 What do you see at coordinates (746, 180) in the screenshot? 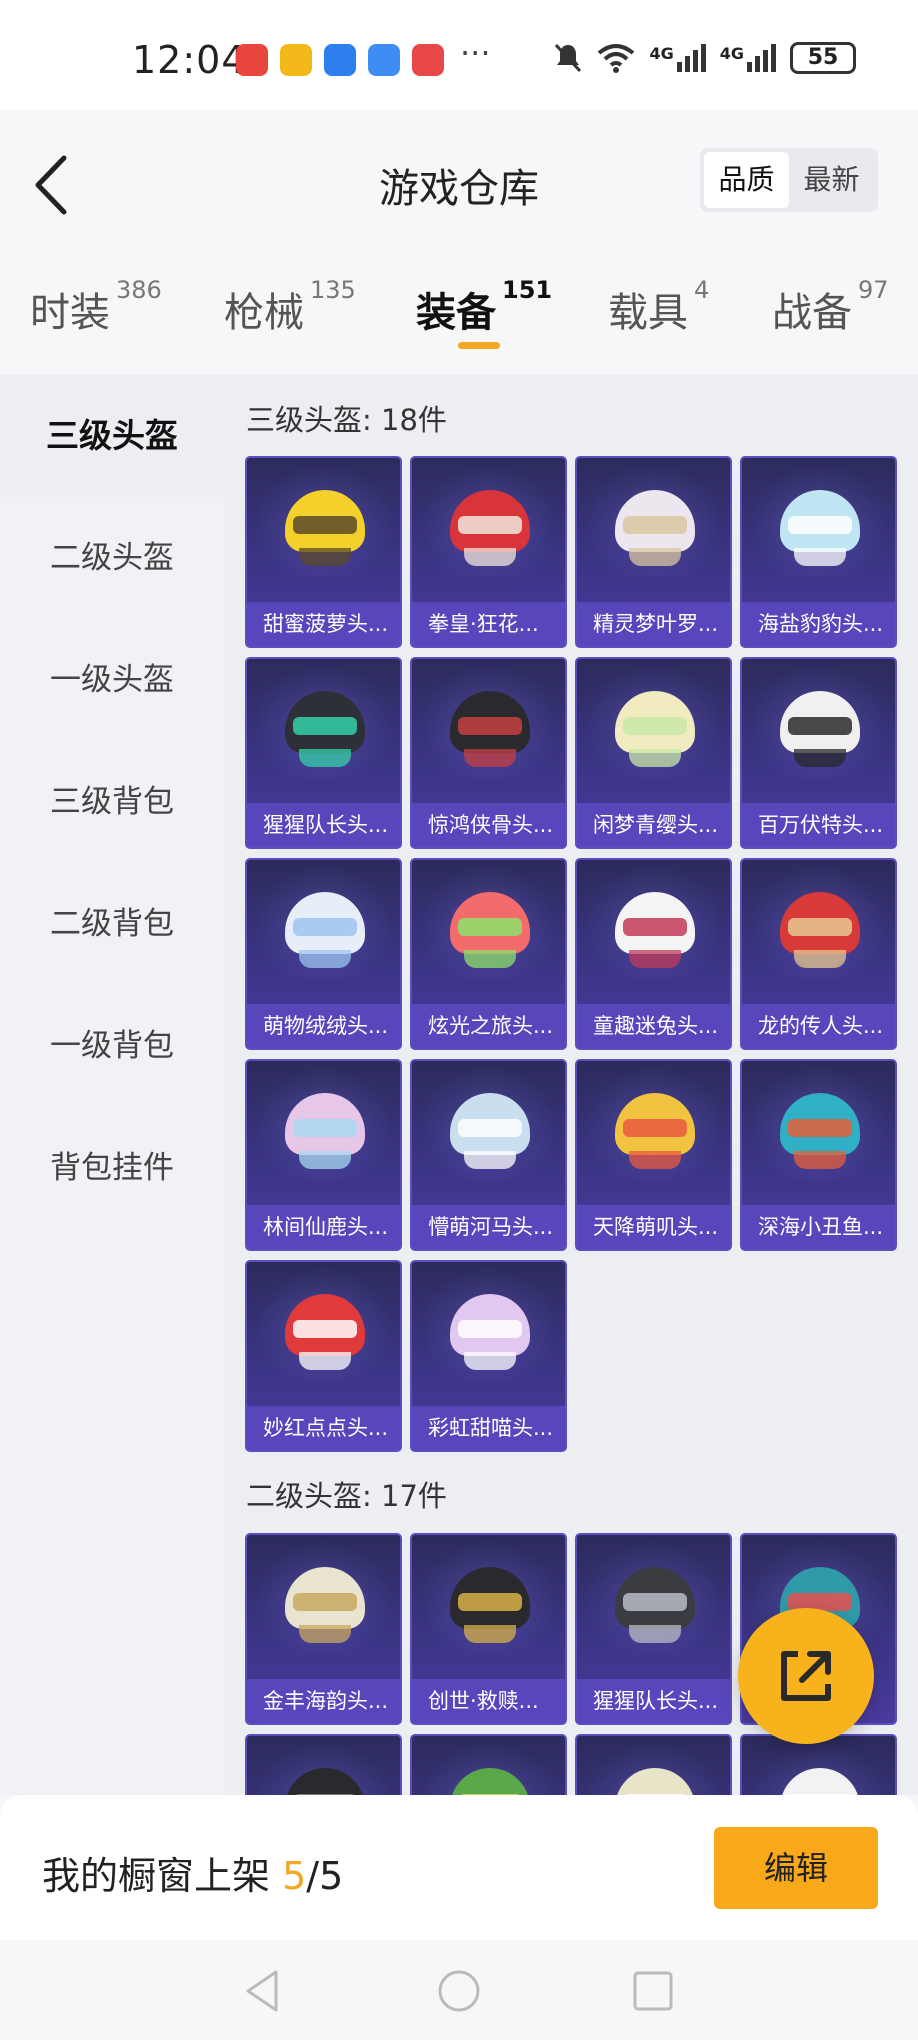
I see `sort-option-quality: 品质` at bounding box center [746, 180].